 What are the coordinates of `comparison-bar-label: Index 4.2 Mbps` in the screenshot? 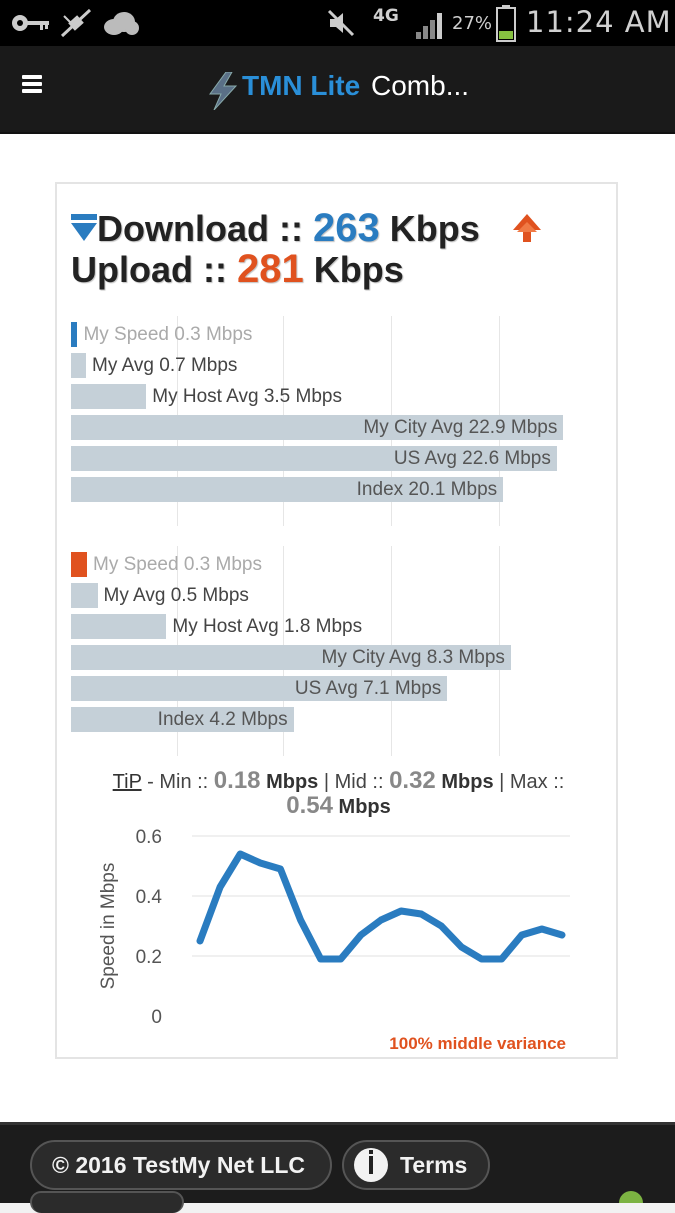 It's located at (222, 719).